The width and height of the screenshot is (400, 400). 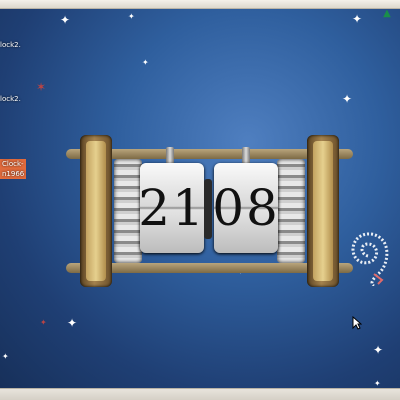 What do you see at coordinates (41, 87) in the screenshot?
I see `star-icon: ✶` at bounding box center [41, 87].